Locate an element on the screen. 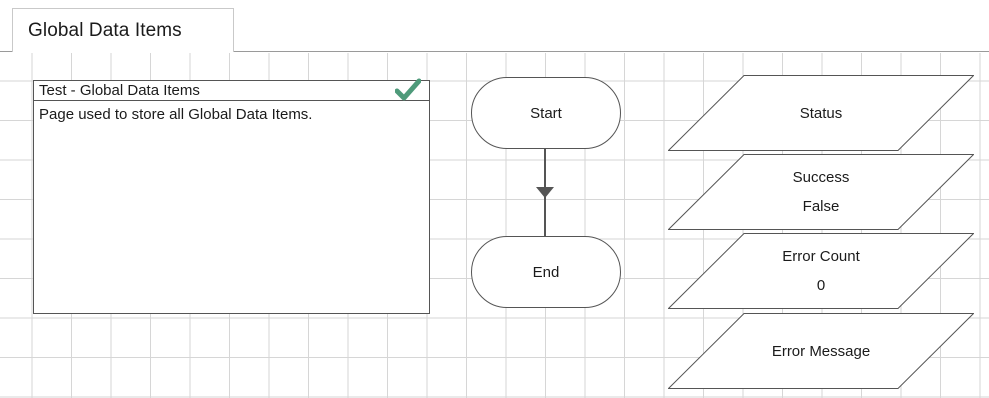 This screenshot has width=989, height=398. tab-bar: Global Data Items is located at coordinates (494, 26).